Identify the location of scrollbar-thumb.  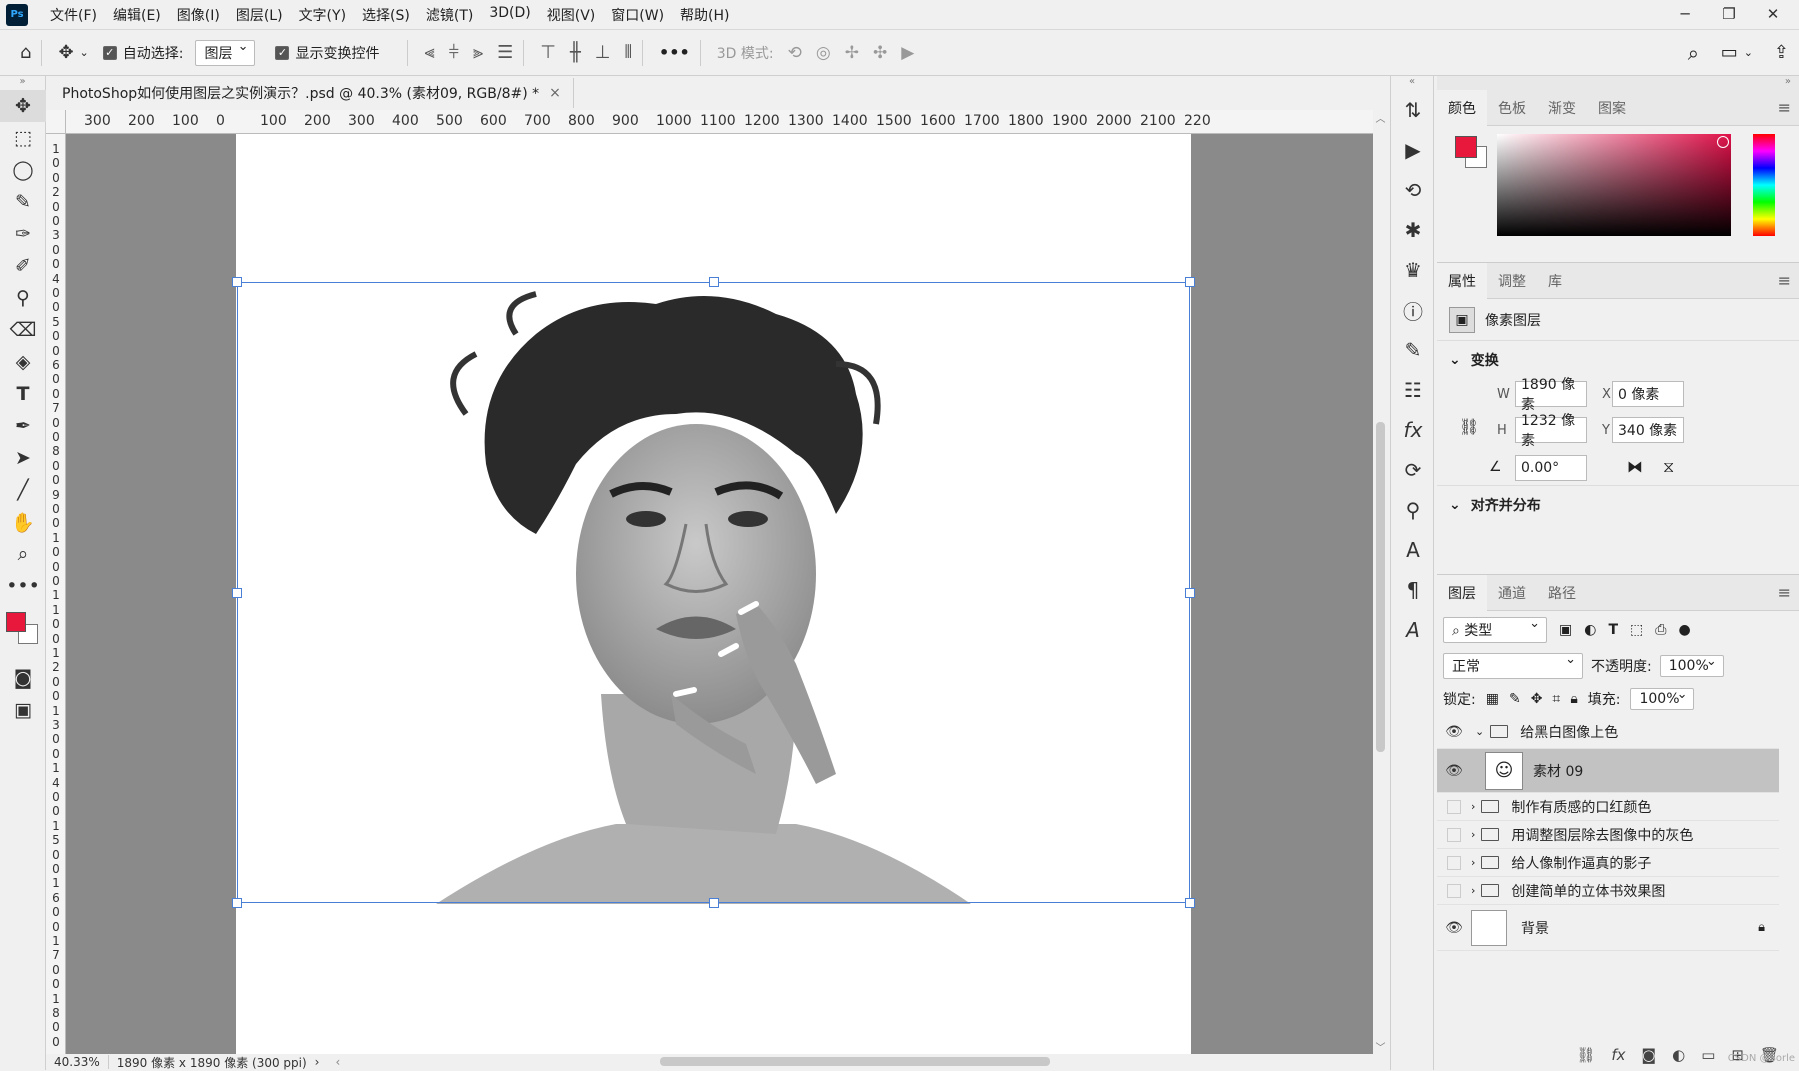
(1380, 587).